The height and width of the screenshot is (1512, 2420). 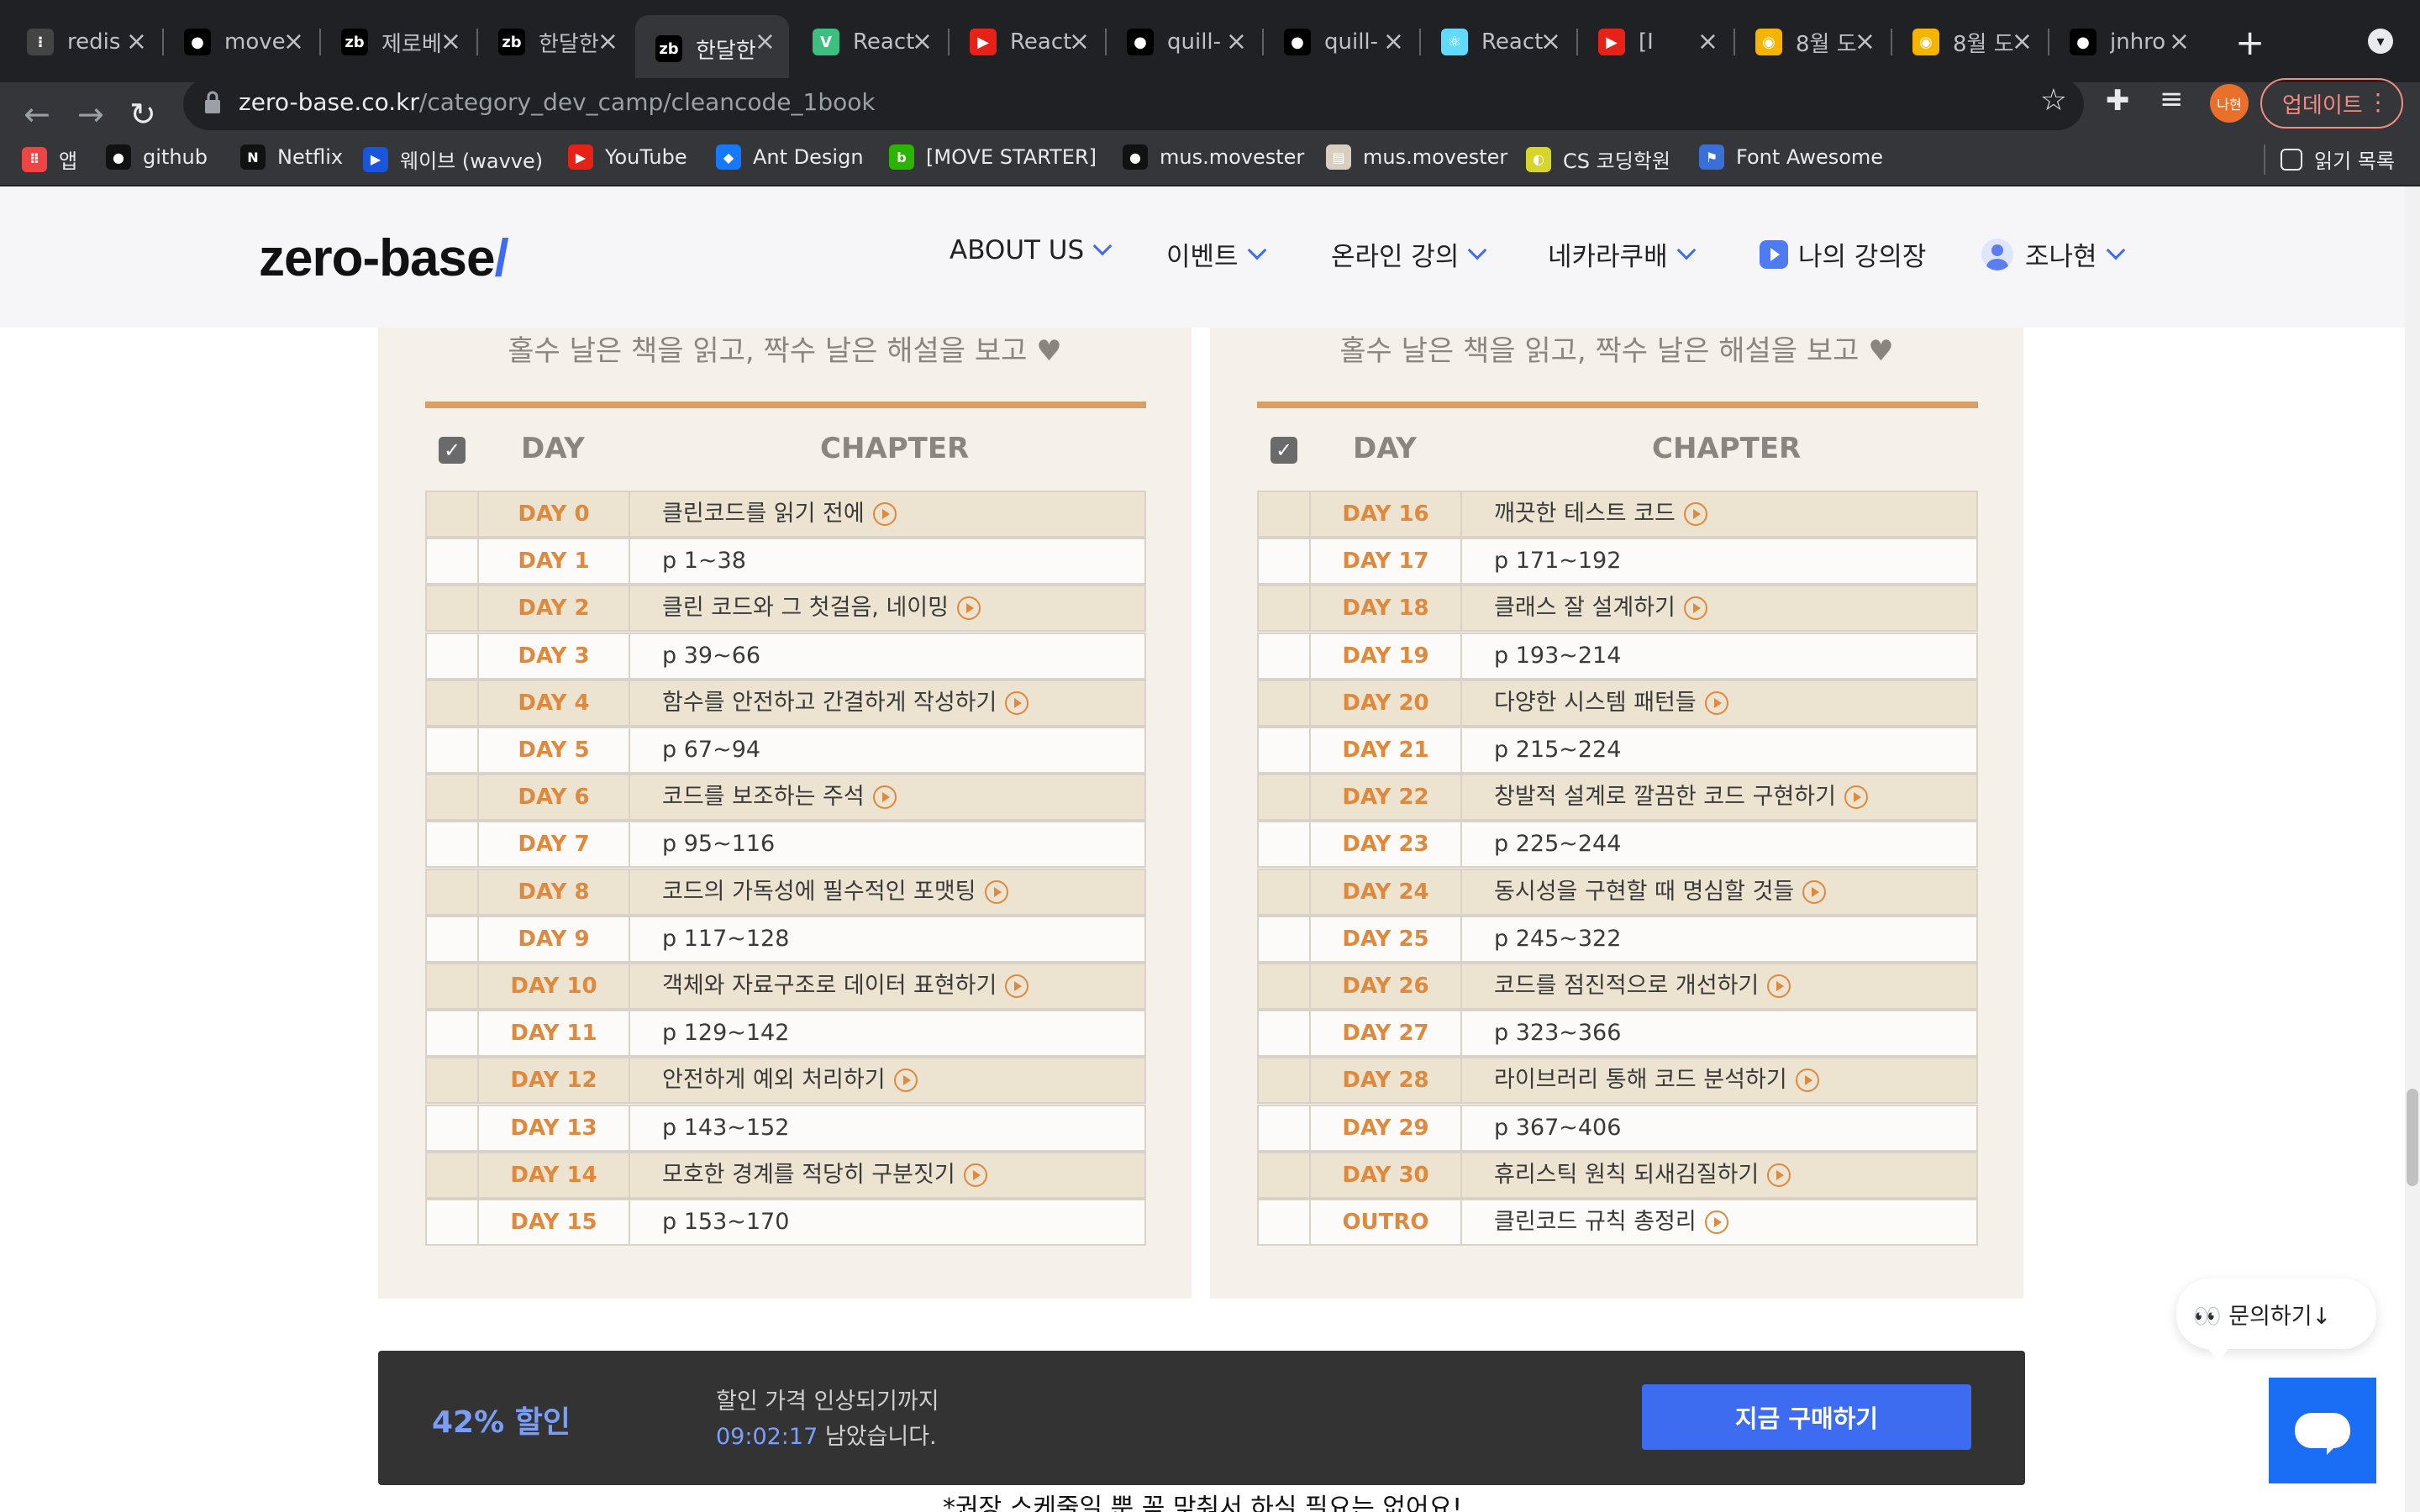 What do you see at coordinates (241, 42) in the screenshot?
I see `browser-tab: ● move ×` at bounding box center [241, 42].